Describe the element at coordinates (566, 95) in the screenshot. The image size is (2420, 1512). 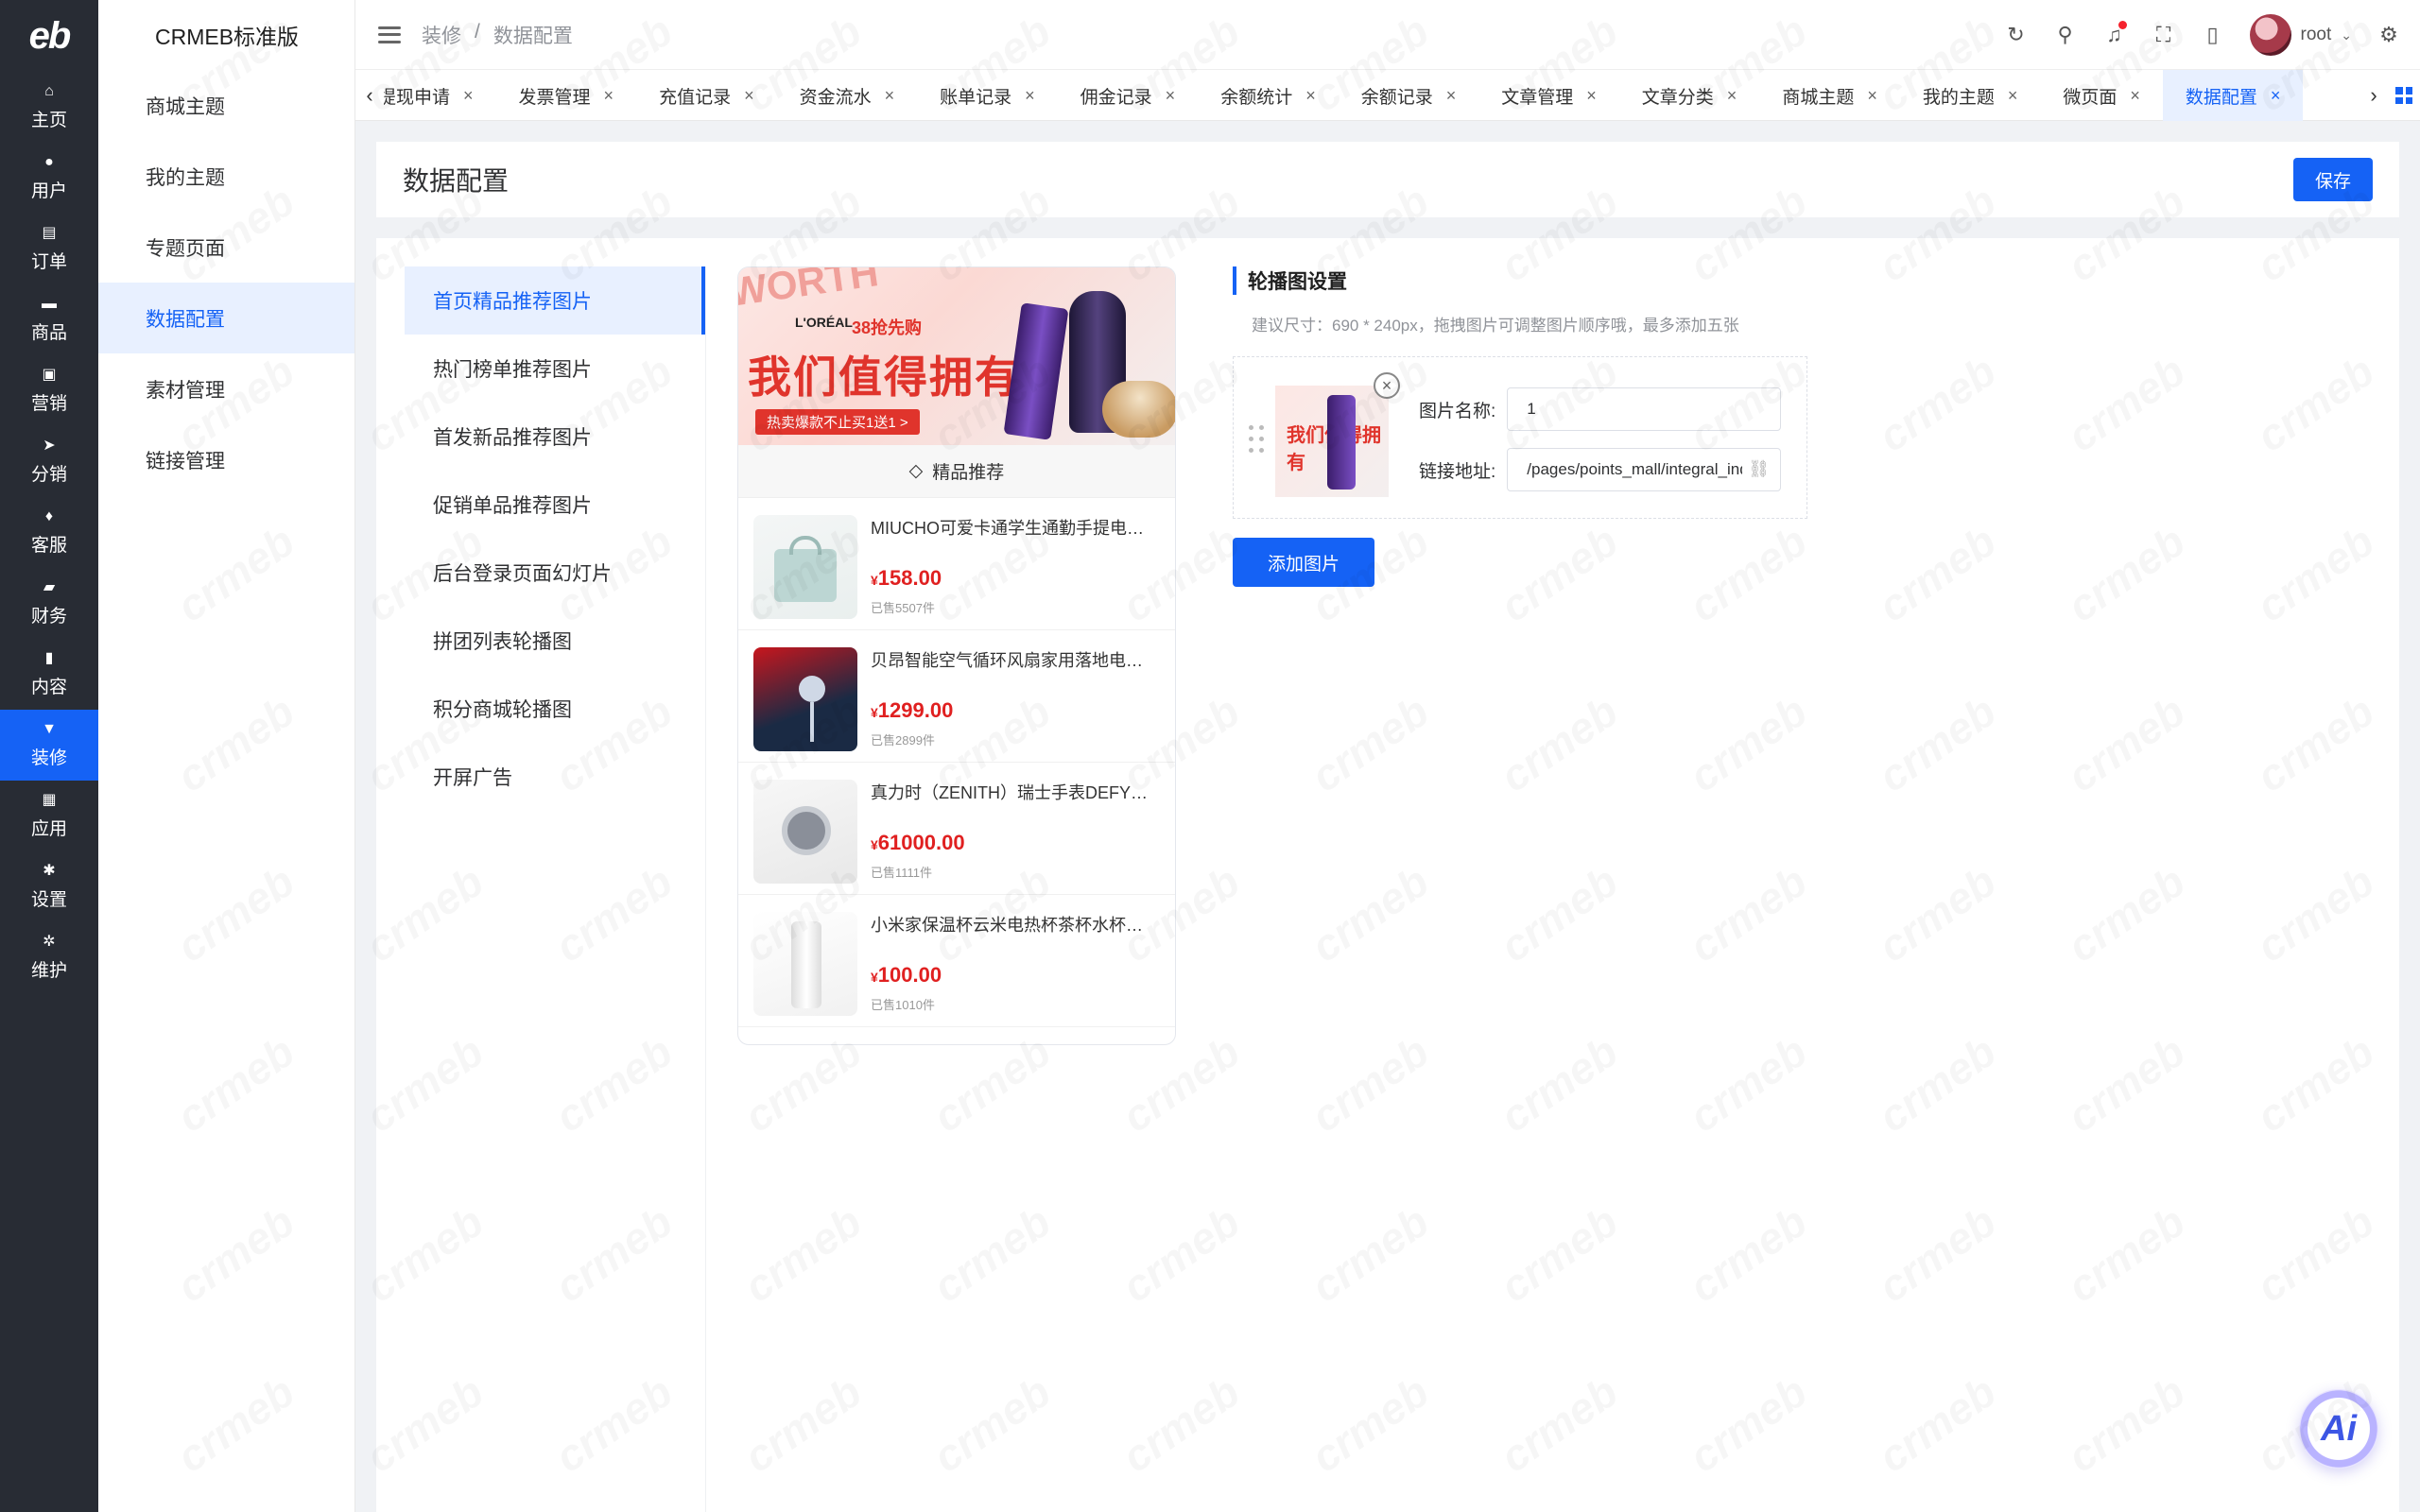
I see `tab-item: 发票管理 ×` at that location.